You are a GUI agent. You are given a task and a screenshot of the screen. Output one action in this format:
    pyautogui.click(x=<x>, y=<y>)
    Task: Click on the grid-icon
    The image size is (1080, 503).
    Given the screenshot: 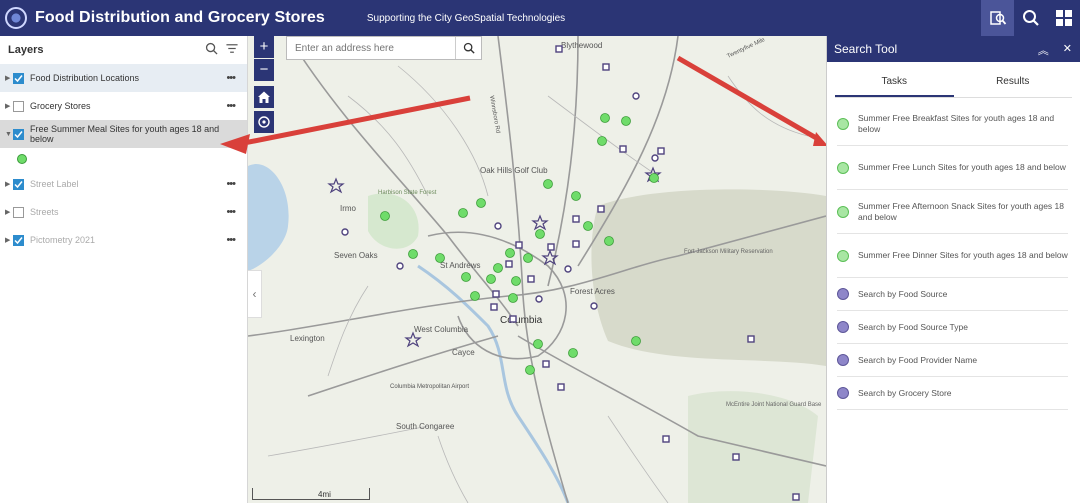 What is the action you would take?
    pyautogui.click(x=1063, y=18)
    